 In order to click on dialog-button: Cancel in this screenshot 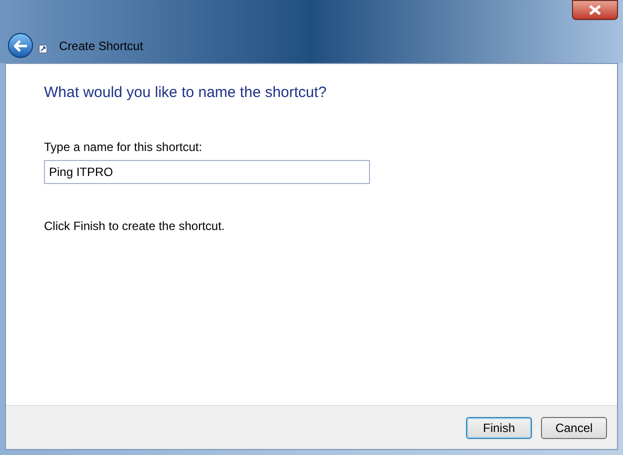, I will do `click(574, 427)`.